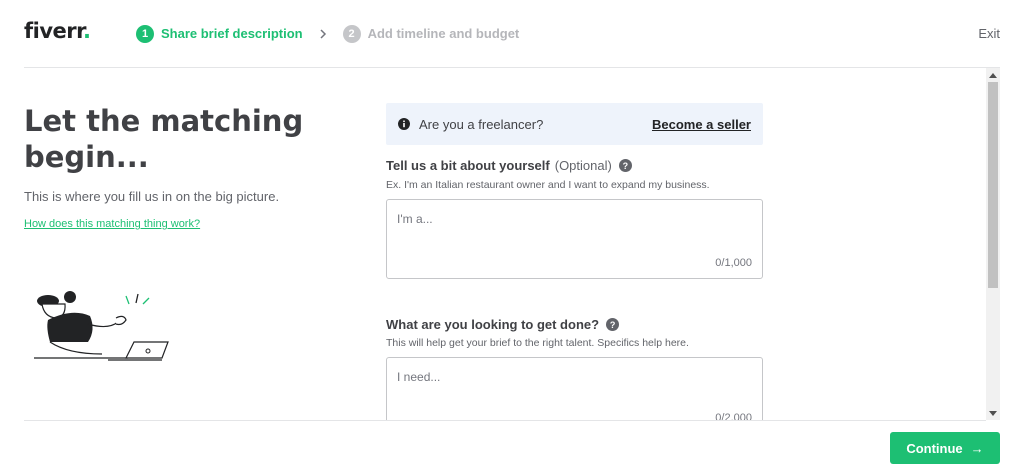 The width and height of the screenshot is (1024, 476). I want to click on info-icon, so click(404, 123).